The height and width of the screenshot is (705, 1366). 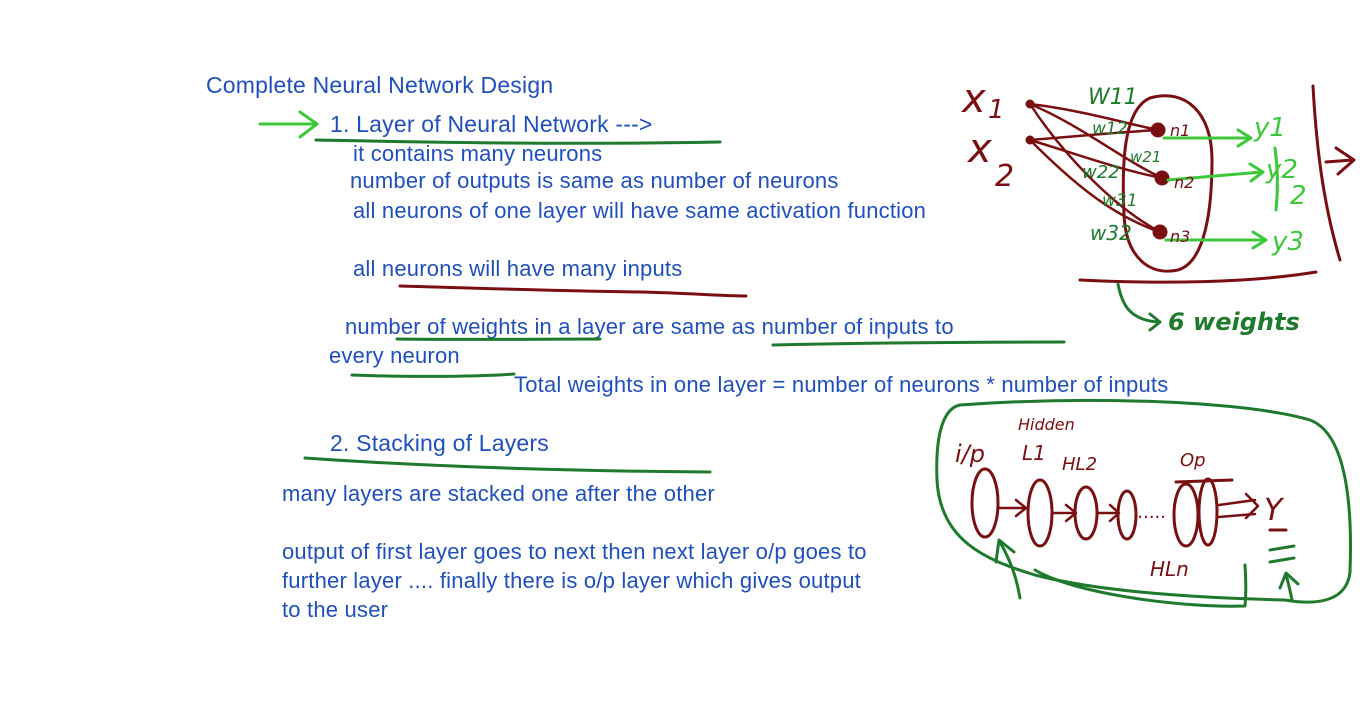 What do you see at coordinates (1004, 176) in the screenshot?
I see `input-x2-subscript: 2` at bounding box center [1004, 176].